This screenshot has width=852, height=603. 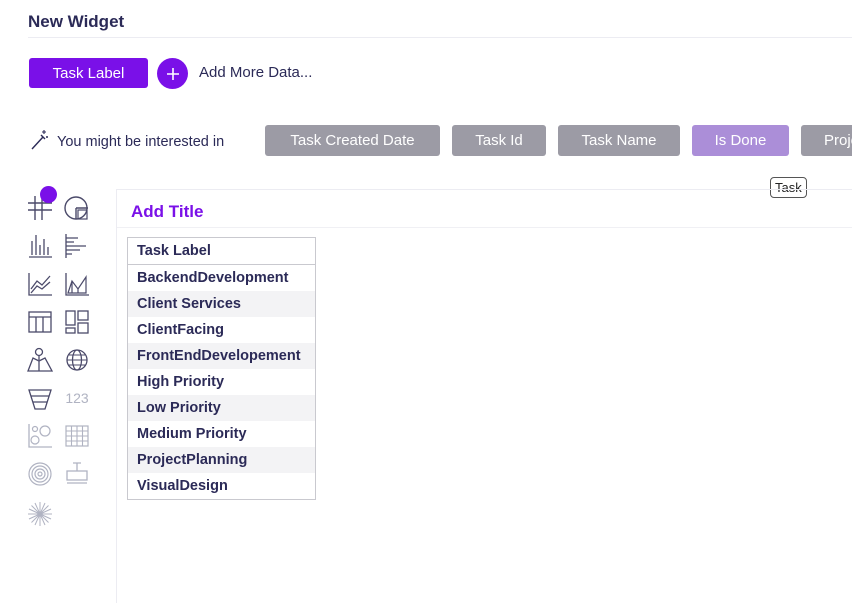 I want to click on table-row: Medium Priority, so click(x=222, y=434).